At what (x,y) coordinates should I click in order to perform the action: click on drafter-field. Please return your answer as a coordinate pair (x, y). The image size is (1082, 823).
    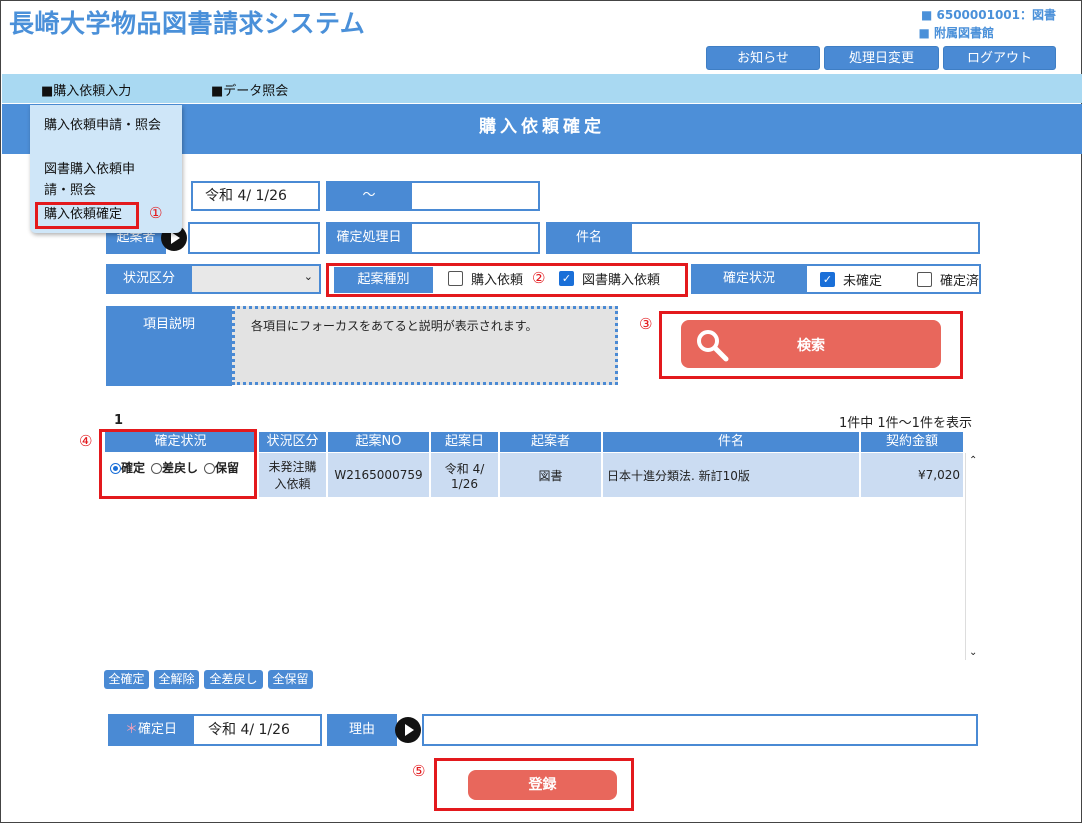
    Looking at the image, I should click on (254, 238).